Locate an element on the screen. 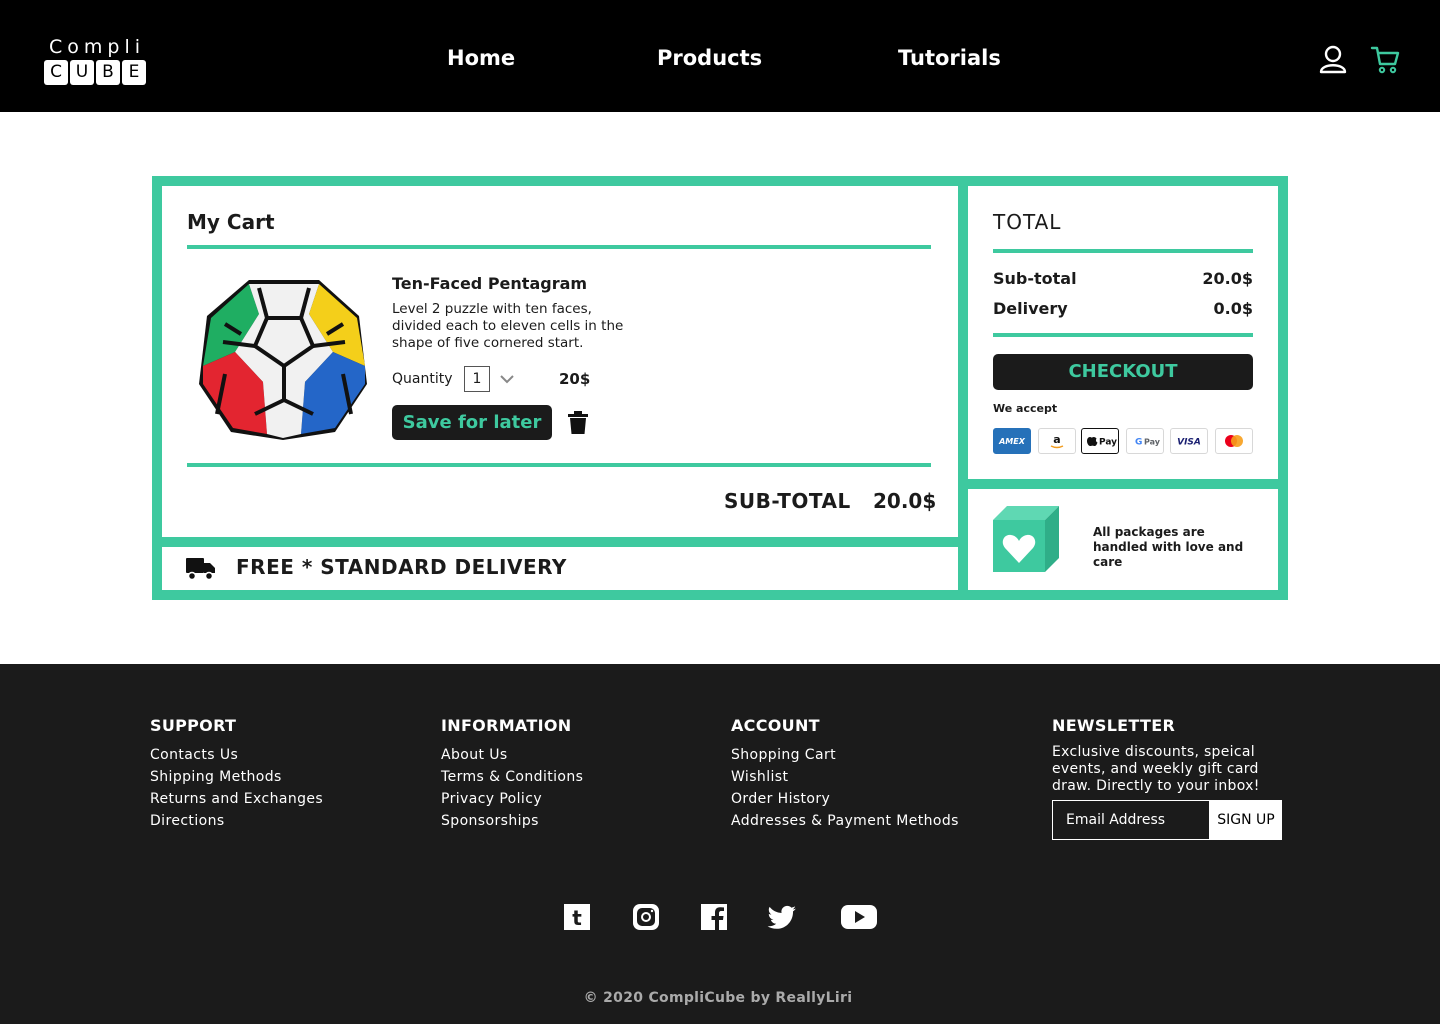  main-nav: Home Products Tutorials is located at coordinates (720, 61).